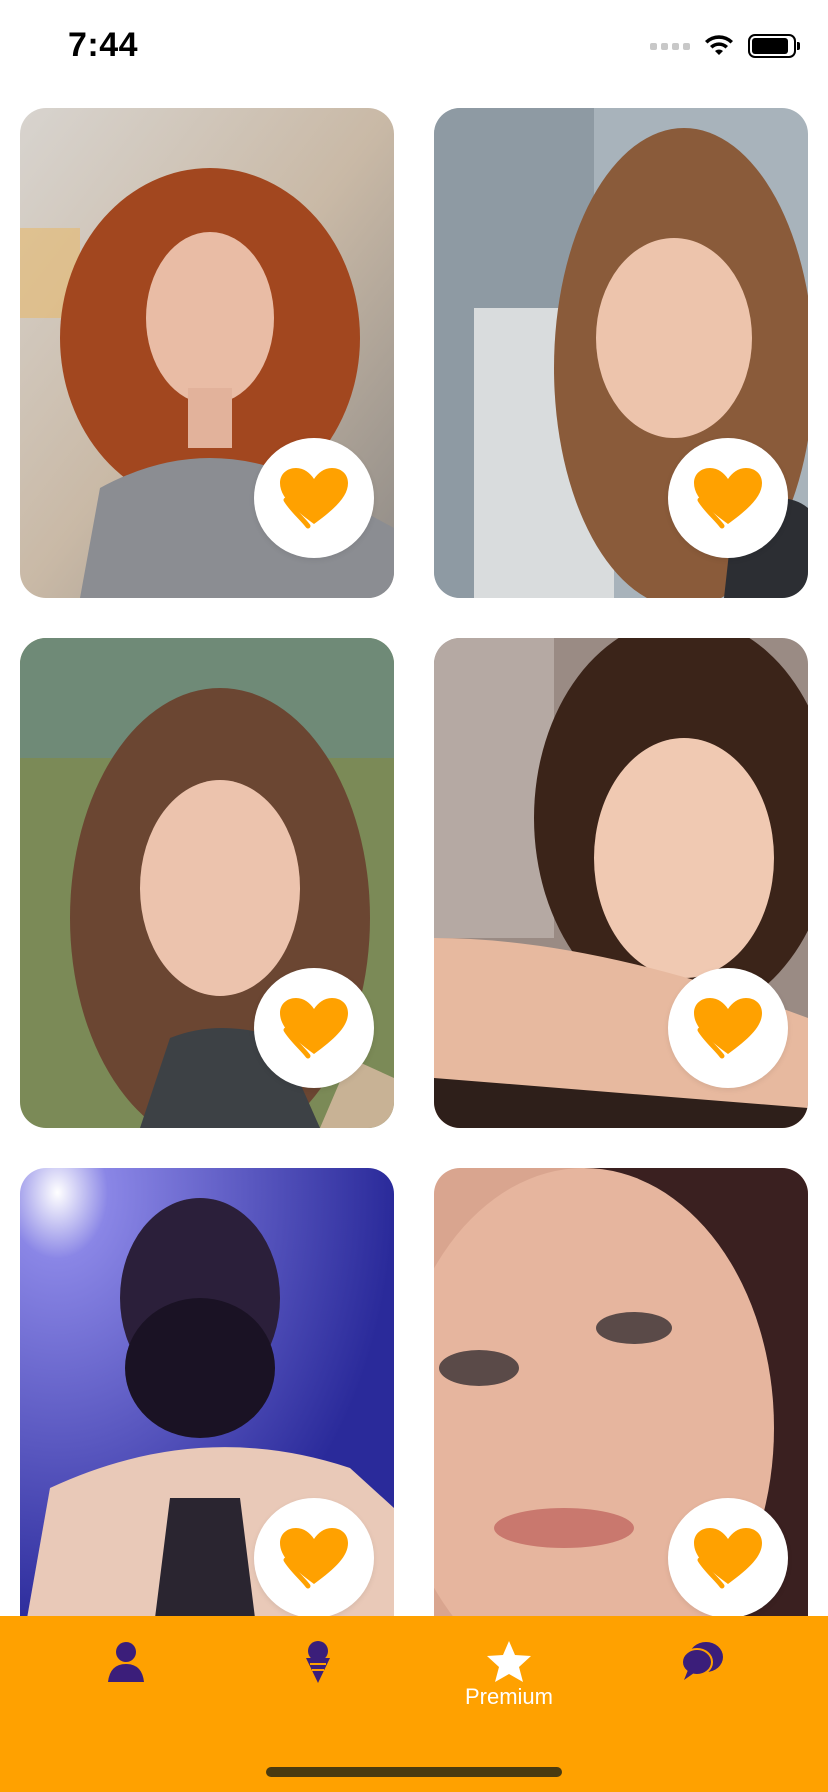 This screenshot has height=1792, width=828. I want to click on tab-premium-label: Premium, so click(508, 1696).